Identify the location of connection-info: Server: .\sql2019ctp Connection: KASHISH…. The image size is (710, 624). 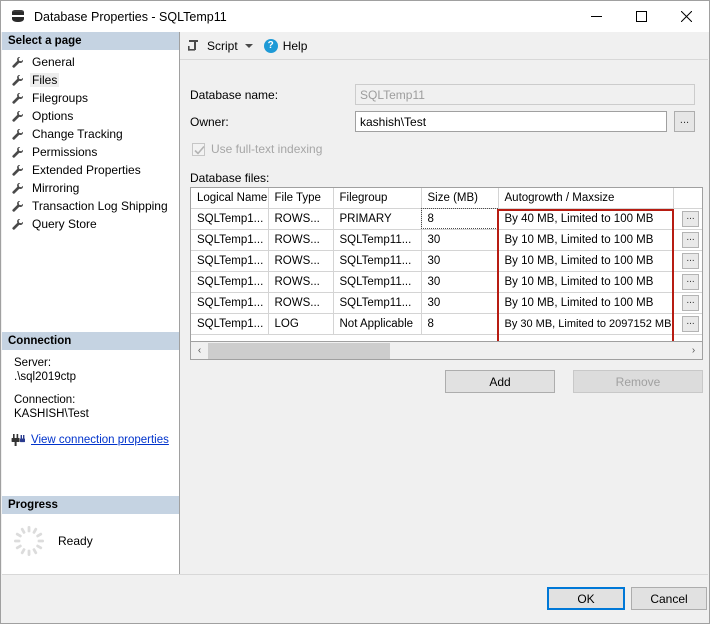
(90, 402).